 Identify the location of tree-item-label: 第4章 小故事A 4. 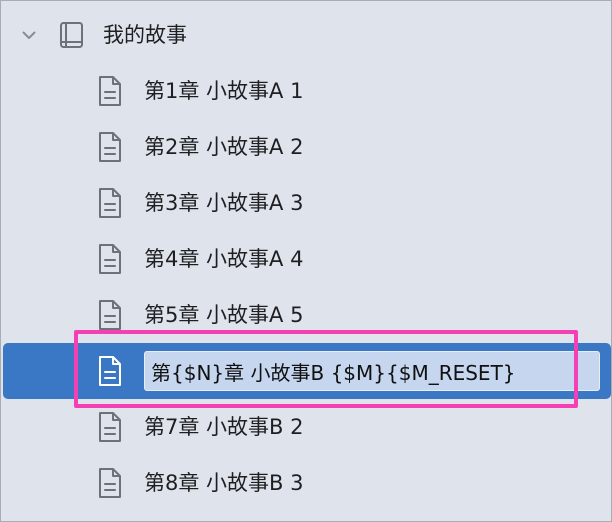
(224, 259).